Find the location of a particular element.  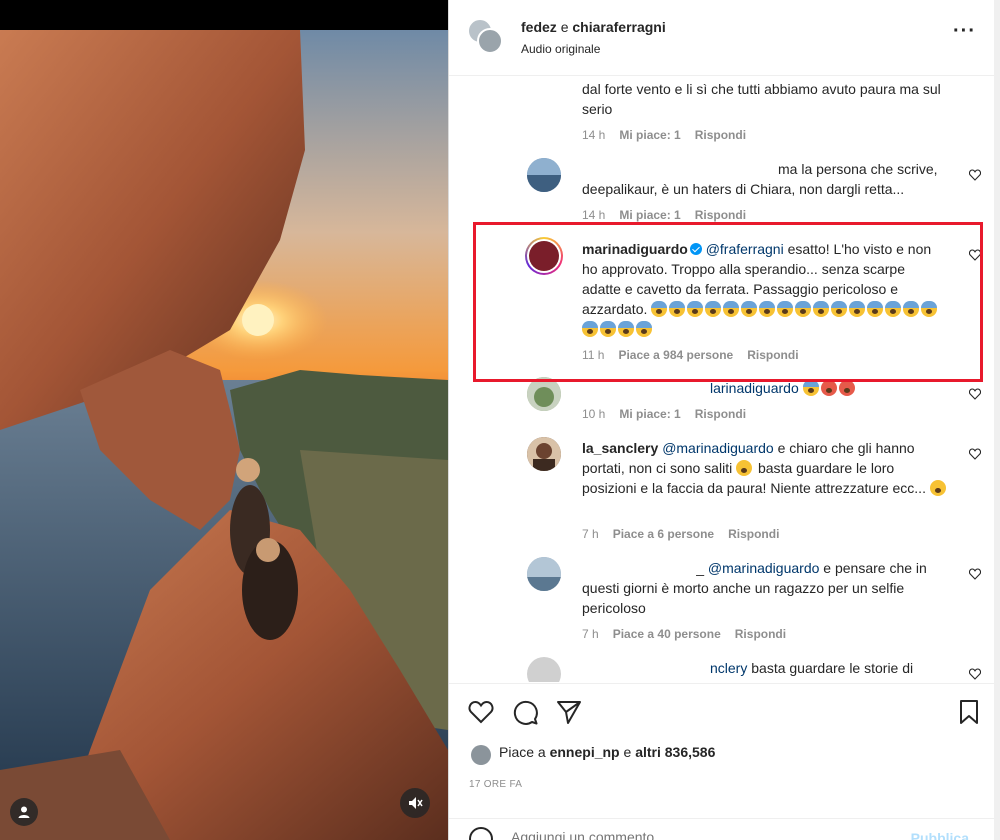

grinning-emoji-icon is located at coordinates (937, 488).